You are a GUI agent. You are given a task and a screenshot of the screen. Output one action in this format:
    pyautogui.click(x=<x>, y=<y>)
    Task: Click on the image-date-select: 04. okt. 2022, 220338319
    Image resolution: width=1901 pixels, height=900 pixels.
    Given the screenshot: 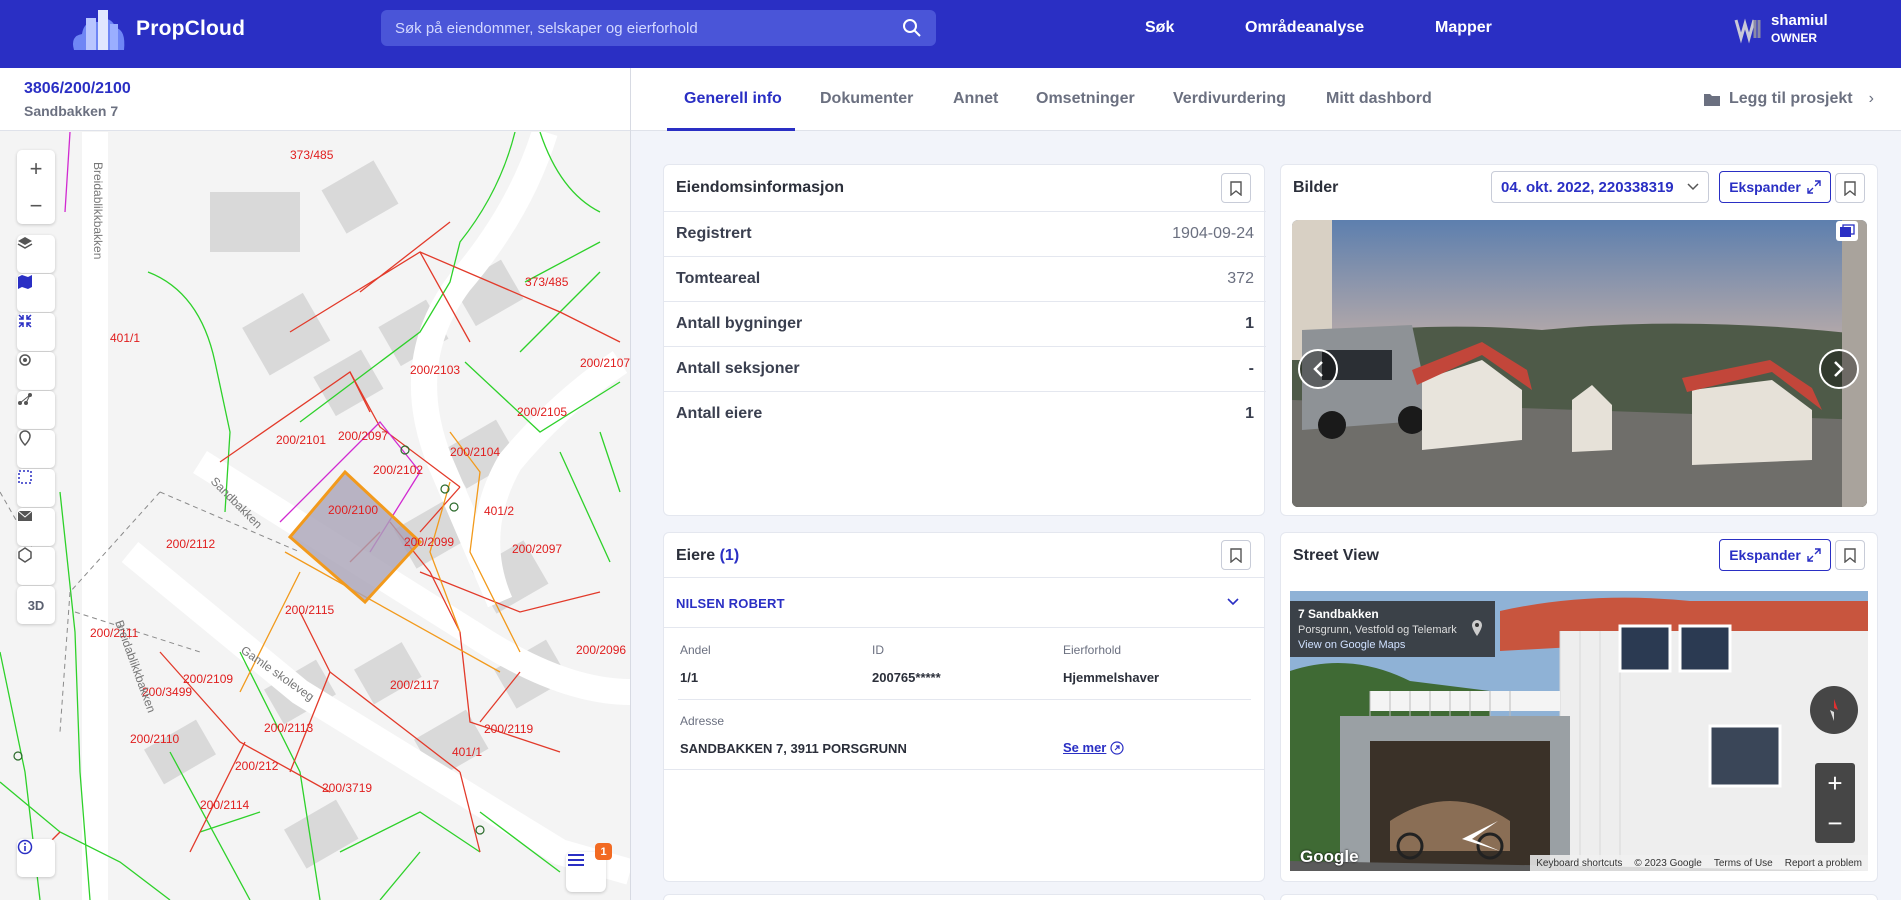 What is the action you would take?
    pyautogui.click(x=1600, y=187)
    